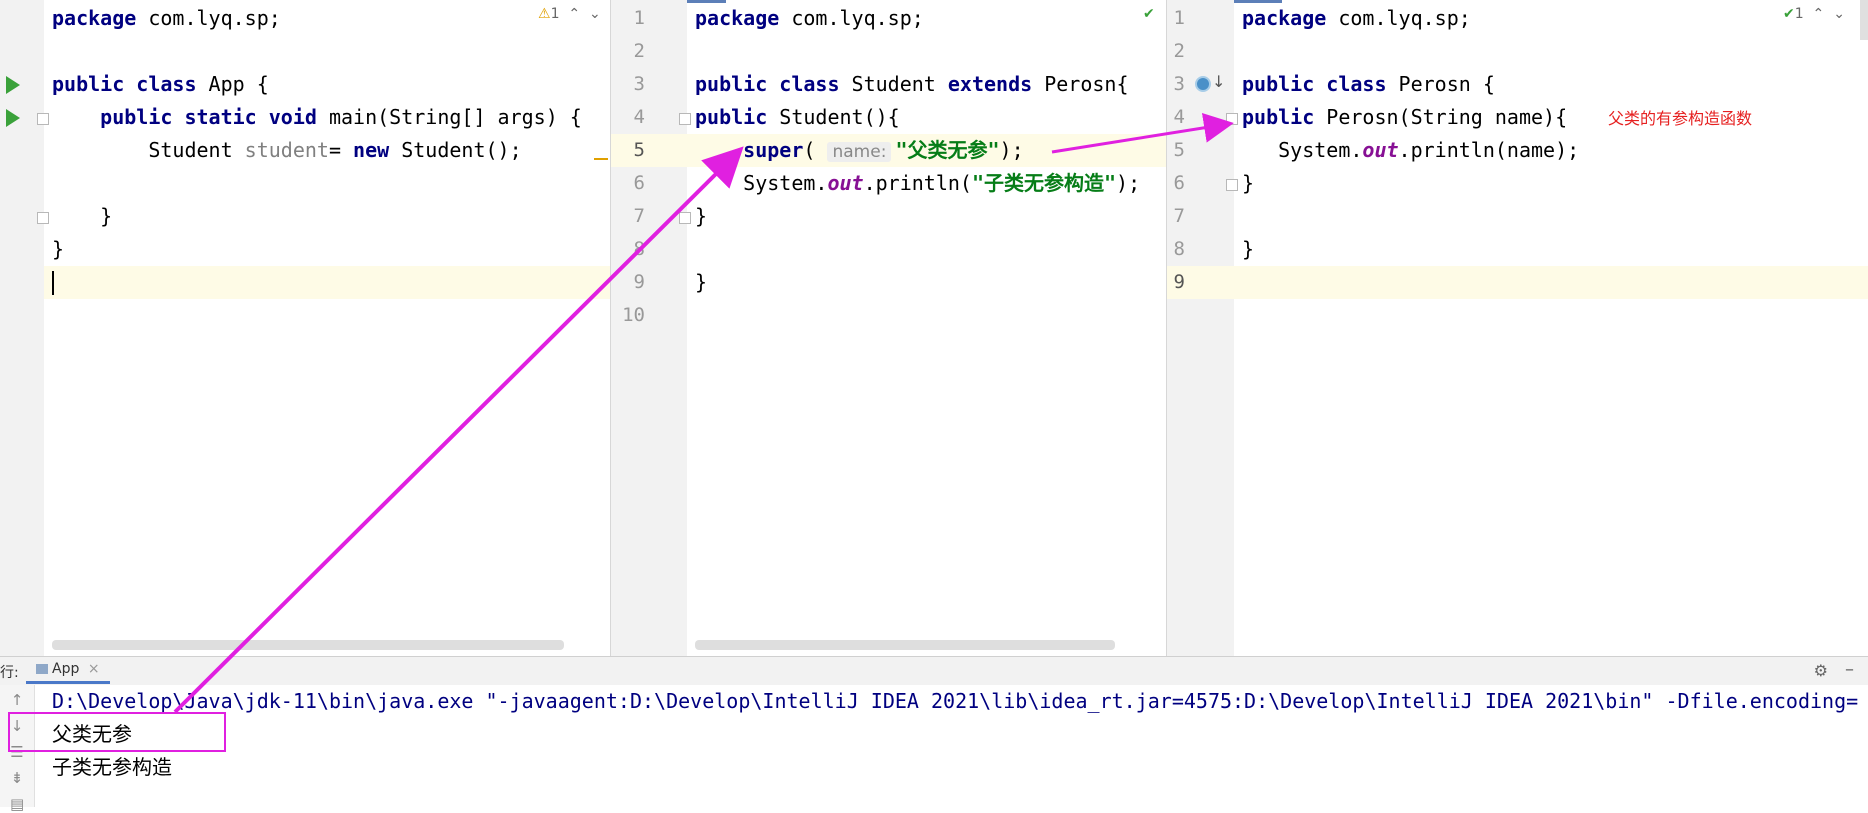  Describe the element at coordinates (1680, 118) in the screenshot. I see `annotation-label: 父类的有参构造函数` at that location.